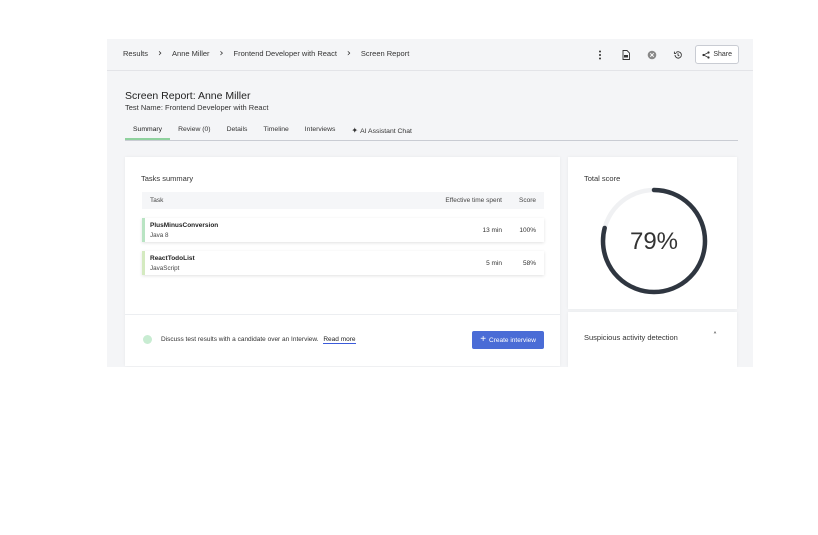 The width and height of the screenshot is (818, 535). I want to click on plus-icon: +, so click(483, 339).